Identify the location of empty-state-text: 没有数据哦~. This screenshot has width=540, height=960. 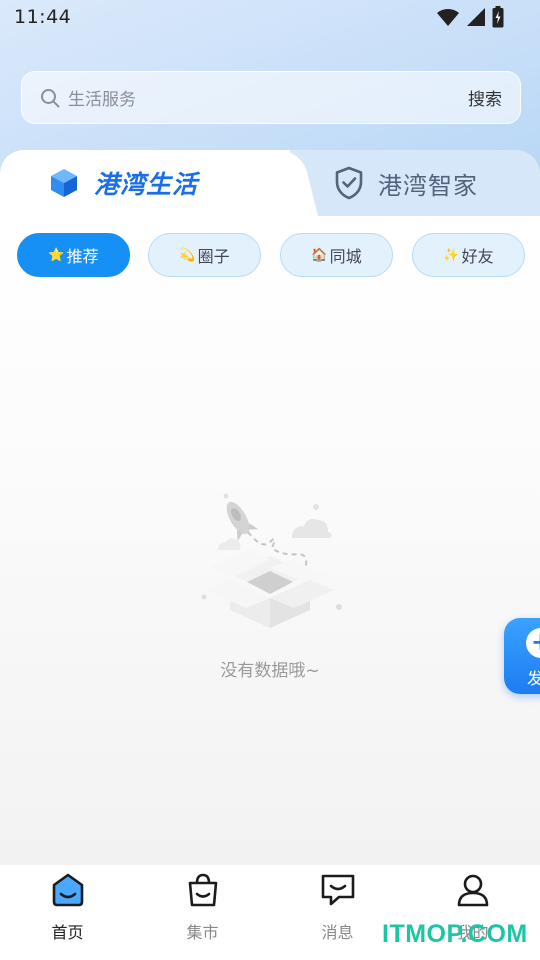
(270, 671).